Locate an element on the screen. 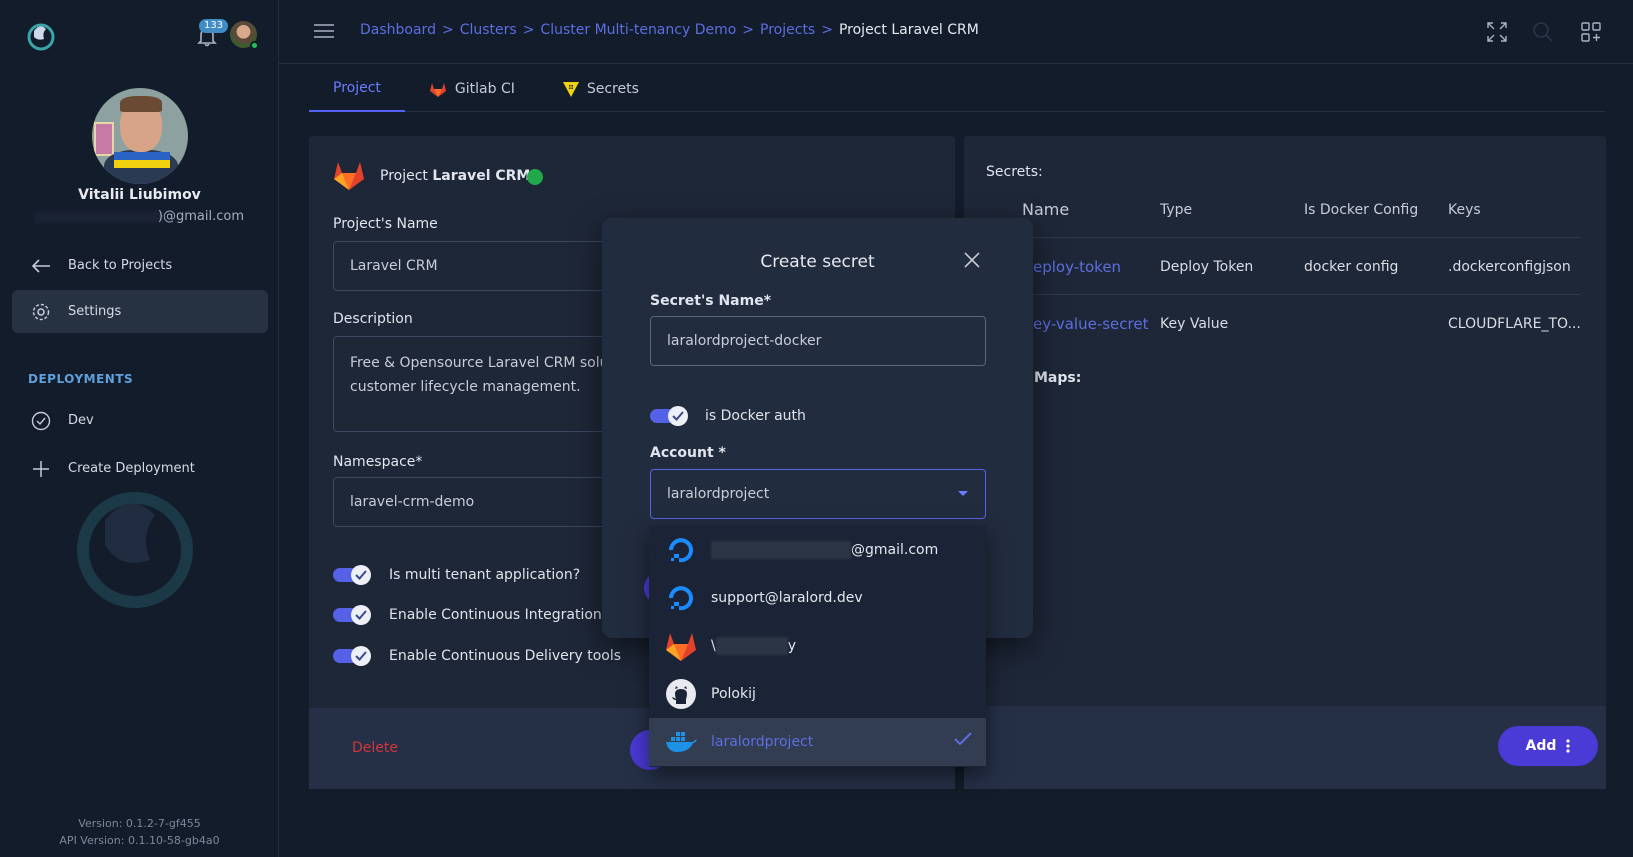 The image size is (1633, 857). tab-gitlab-ci-label: Gitlab CI is located at coordinates (484, 89).